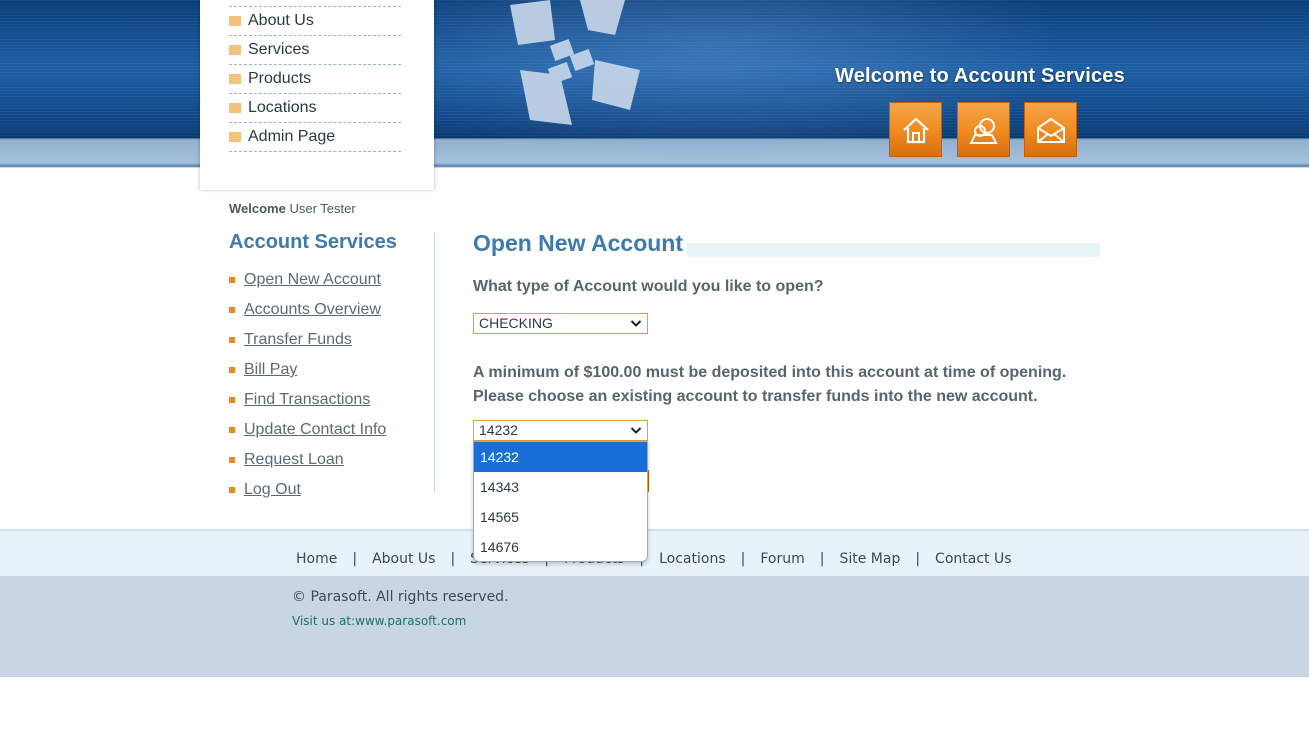 This screenshot has height=737, width=1309. What do you see at coordinates (560, 323) in the screenshot?
I see `account-type-select: CHECKING` at bounding box center [560, 323].